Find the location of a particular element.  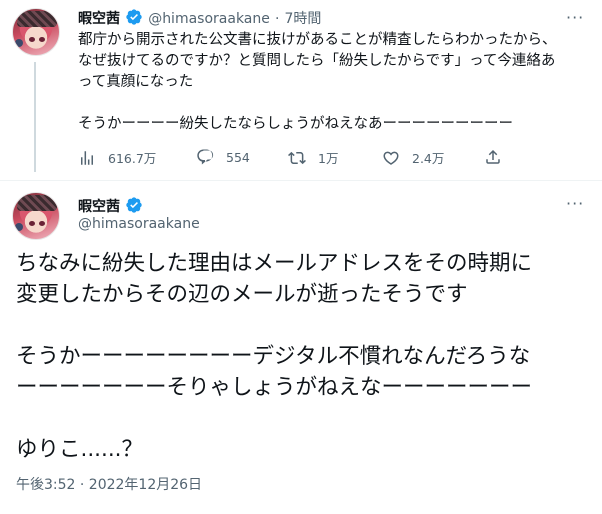

reply-button: 554 is located at coordinates (223, 157).